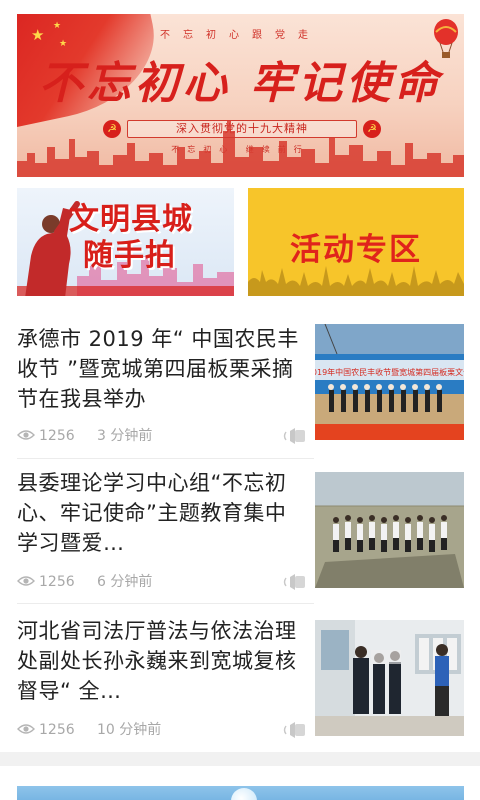 This screenshot has height=800, width=480. Describe the element at coordinates (356, 281) in the screenshot. I see `crowd-silhouette-graphic` at that location.